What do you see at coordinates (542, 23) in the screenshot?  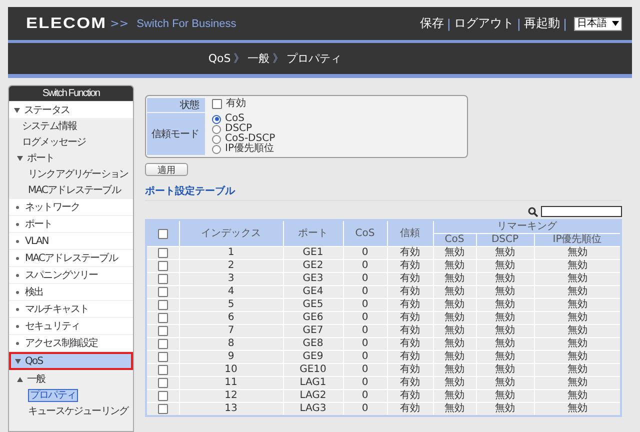 I see `header-link: 再起動` at bounding box center [542, 23].